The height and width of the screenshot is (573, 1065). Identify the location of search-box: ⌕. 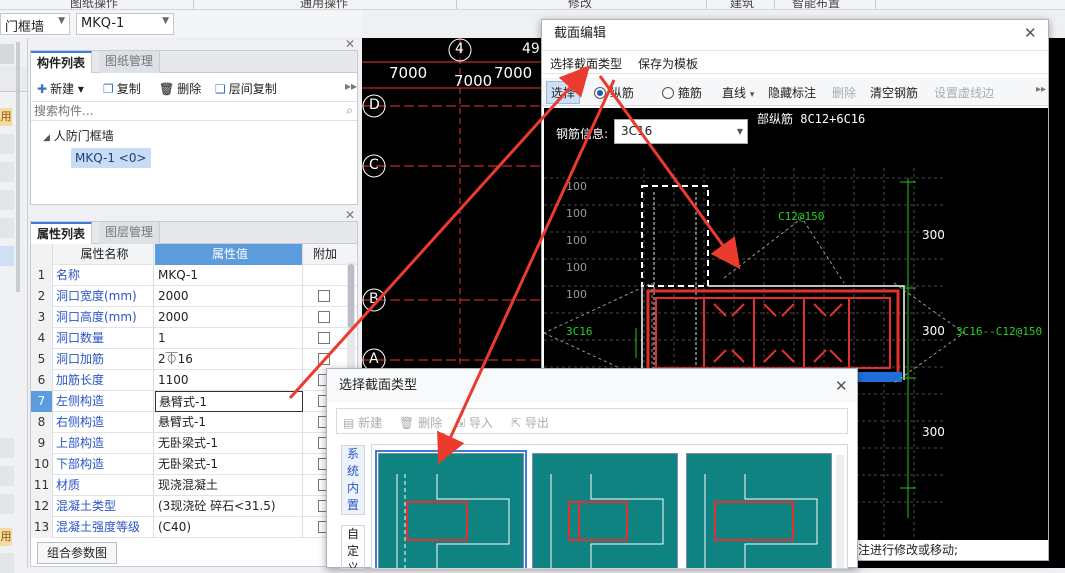
(194, 111).